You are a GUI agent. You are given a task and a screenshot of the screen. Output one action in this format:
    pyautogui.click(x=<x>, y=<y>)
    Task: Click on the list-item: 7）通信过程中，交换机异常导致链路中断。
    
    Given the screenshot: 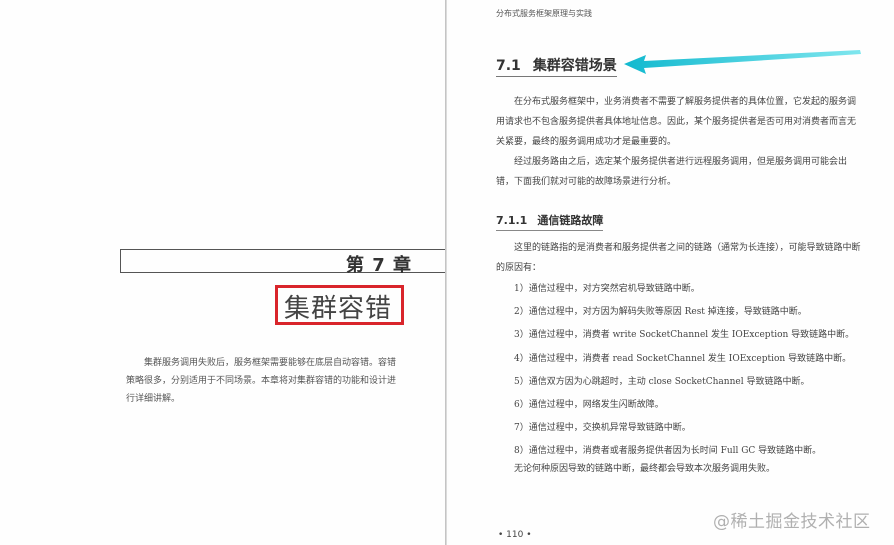 What is the action you would take?
    pyautogui.click(x=602, y=428)
    